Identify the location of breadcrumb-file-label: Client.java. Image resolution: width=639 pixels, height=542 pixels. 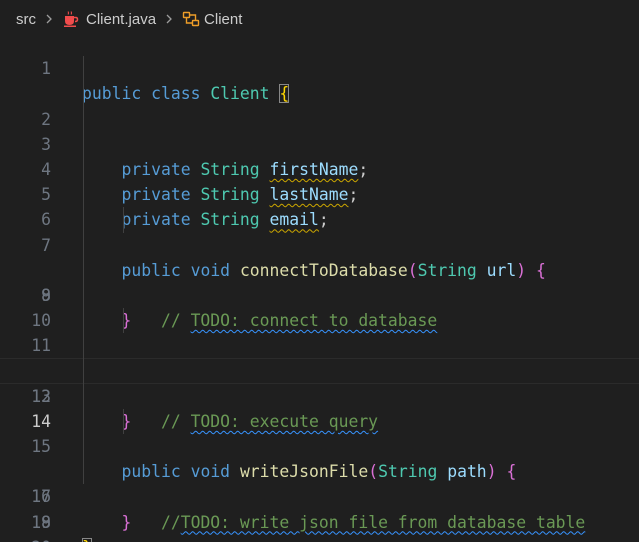
(121, 19).